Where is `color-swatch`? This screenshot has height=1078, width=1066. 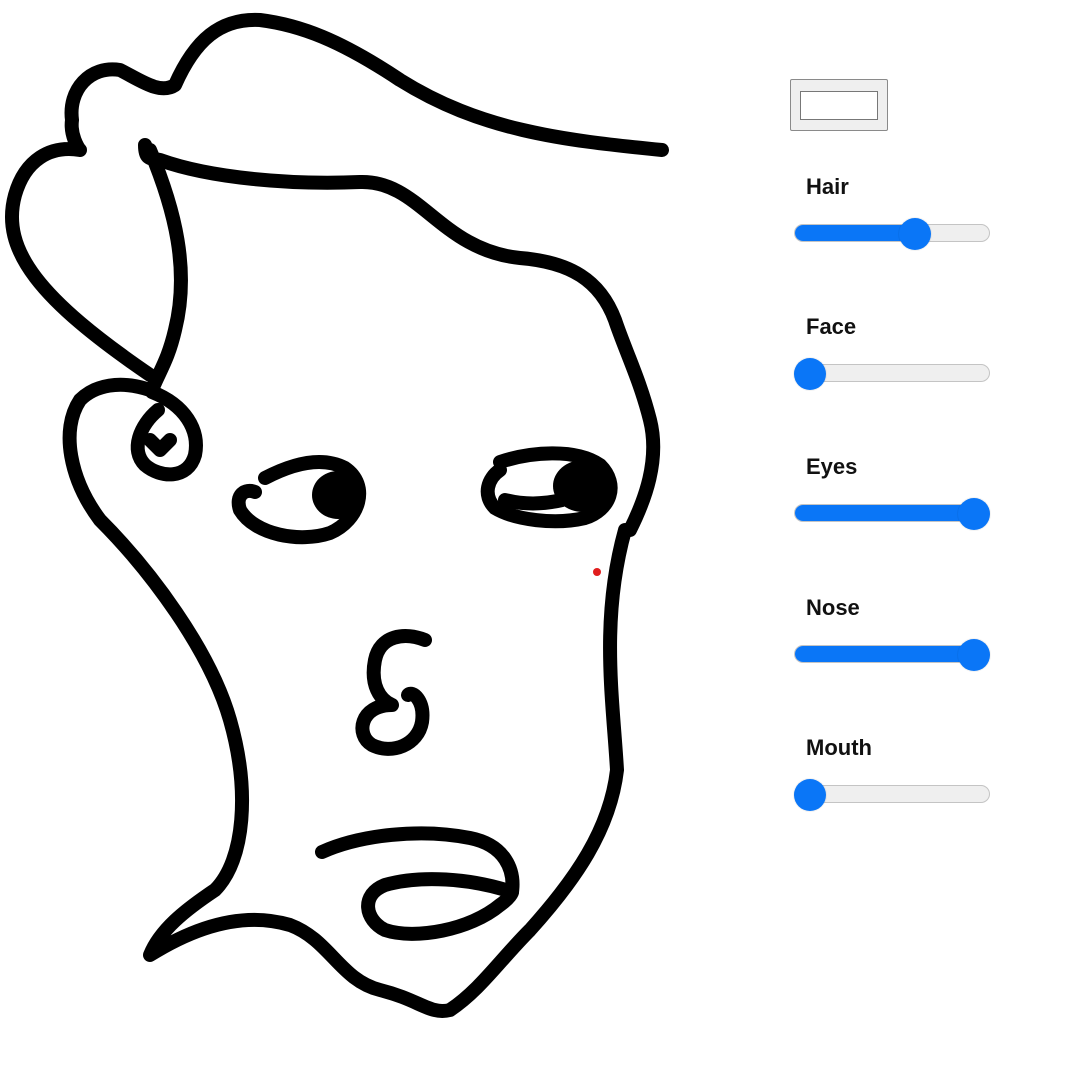 color-swatch is located at coordinates (839, 105).